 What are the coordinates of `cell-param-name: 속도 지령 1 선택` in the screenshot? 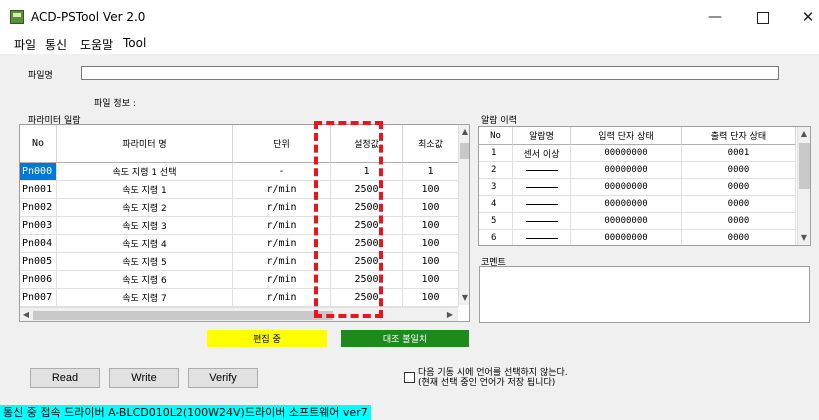 It's located at (145, 172).